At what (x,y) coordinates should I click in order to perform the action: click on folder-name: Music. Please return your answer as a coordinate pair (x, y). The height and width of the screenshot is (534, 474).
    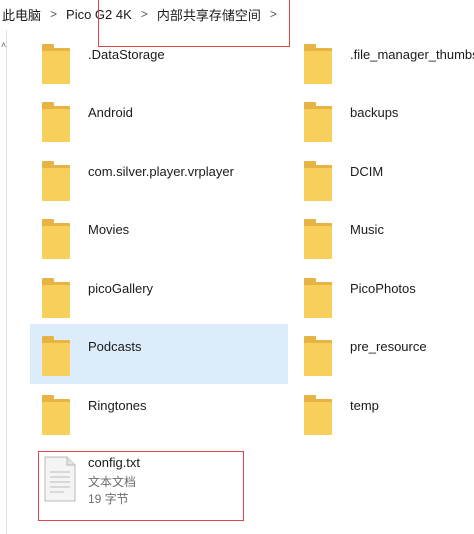
    Looking at the image, I should click on (367, 229).